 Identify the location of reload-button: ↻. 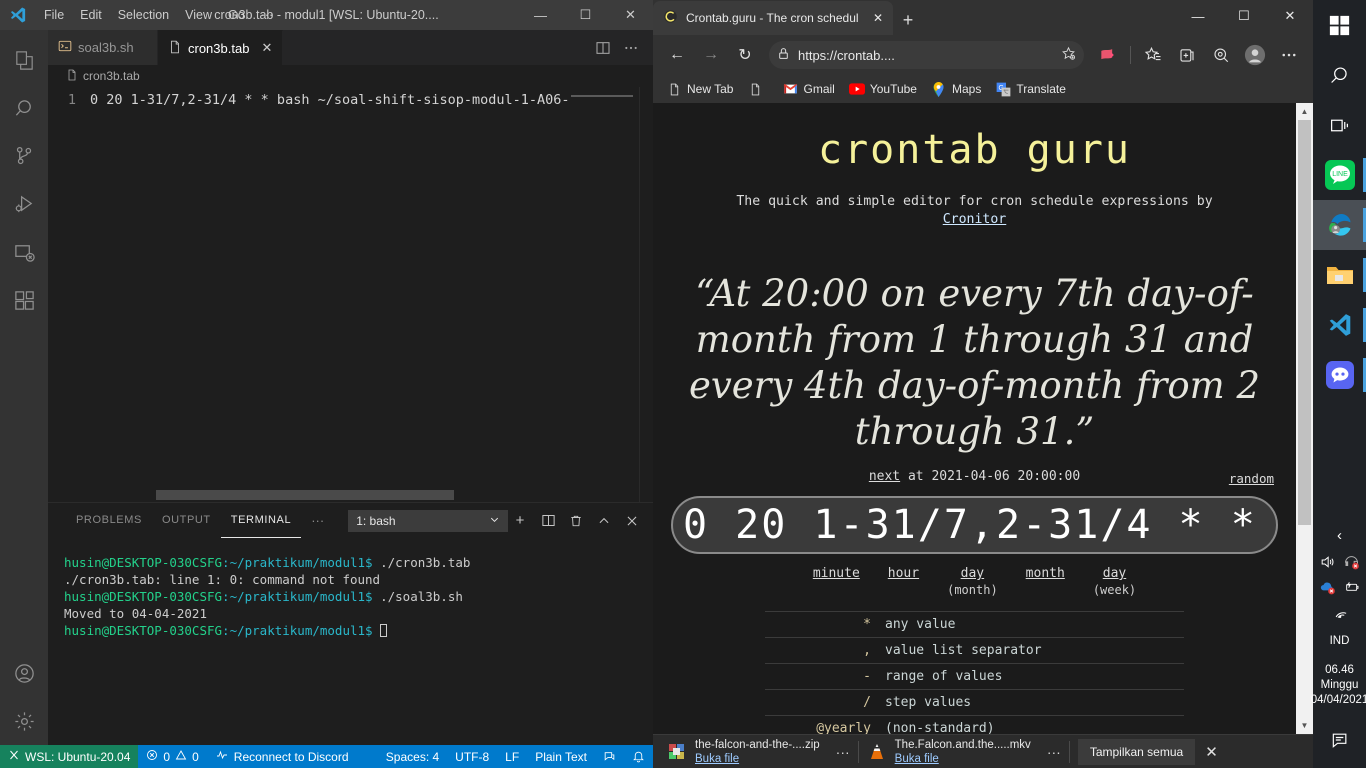
(745, 55).